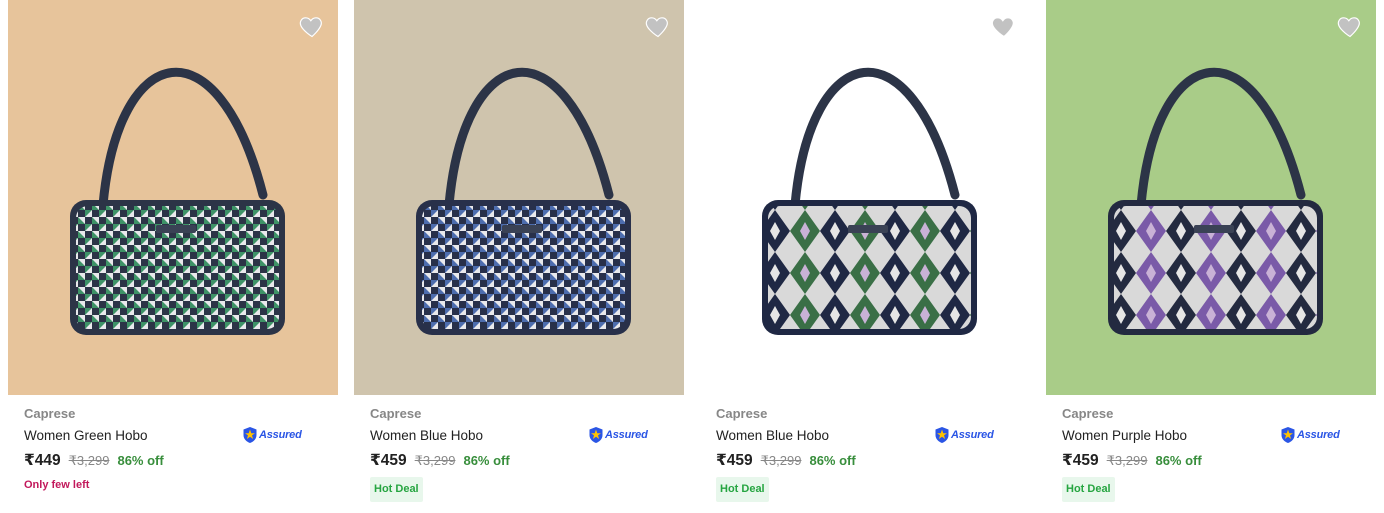  What do you see at coordinates (57, 485) in the screenshot?
I see `stock-warning: Only few left` at bounding box center [57, 485].